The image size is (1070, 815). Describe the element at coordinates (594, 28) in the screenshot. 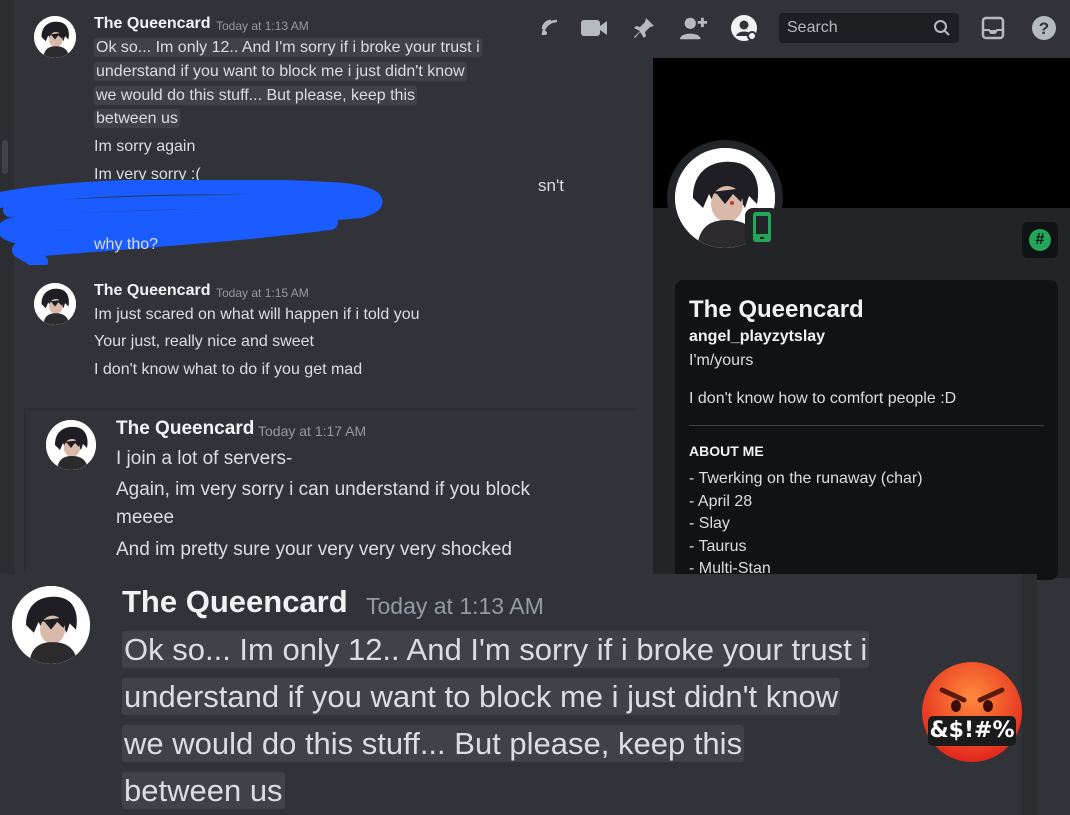

I see `video-call-icon` at that location.